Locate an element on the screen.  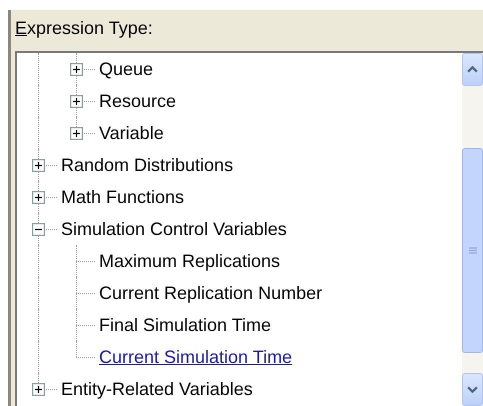
collapse-icon is located at coordinates (38, 229).